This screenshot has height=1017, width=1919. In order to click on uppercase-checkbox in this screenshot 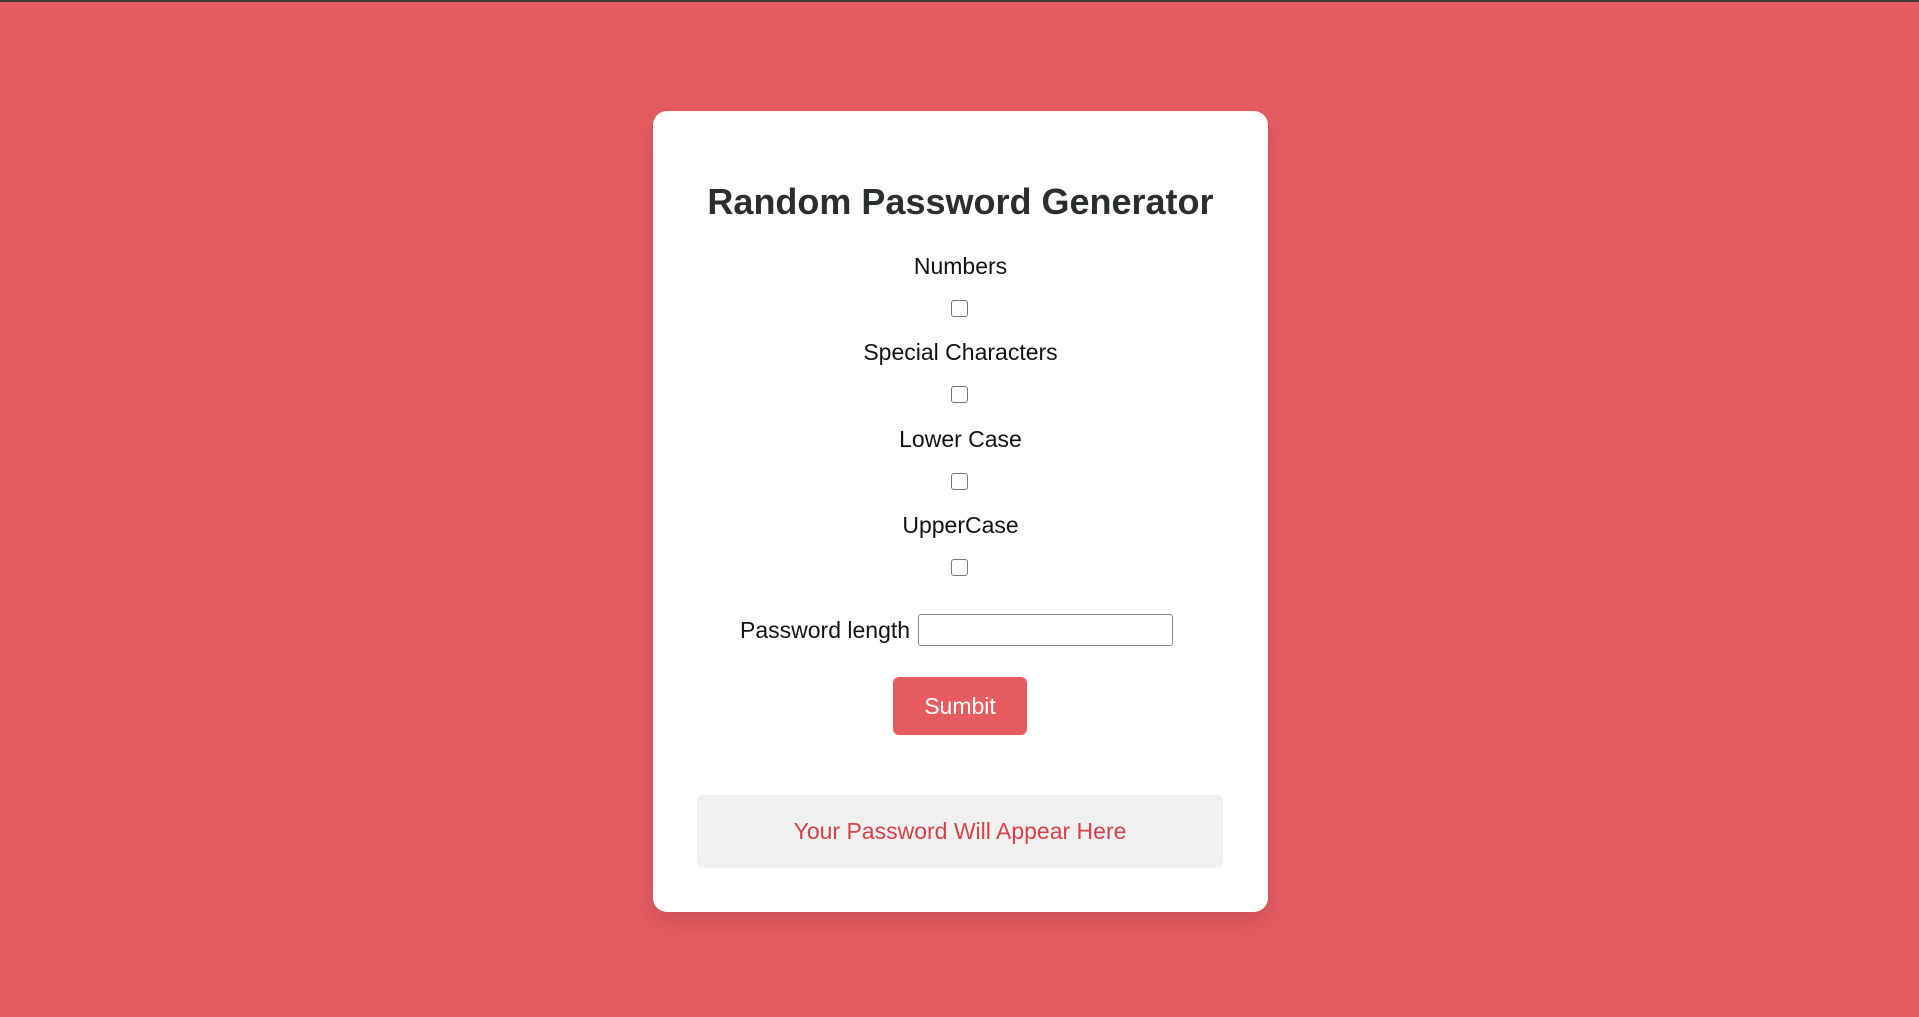, I will do `click(959, 567)`.